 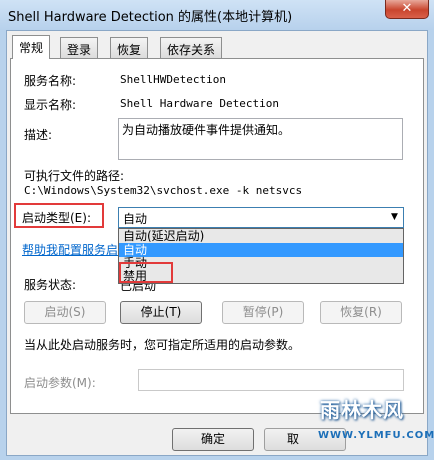 I want to click on watermark-url: WWW.YLMFU.COM, so click(x=376, y=435).